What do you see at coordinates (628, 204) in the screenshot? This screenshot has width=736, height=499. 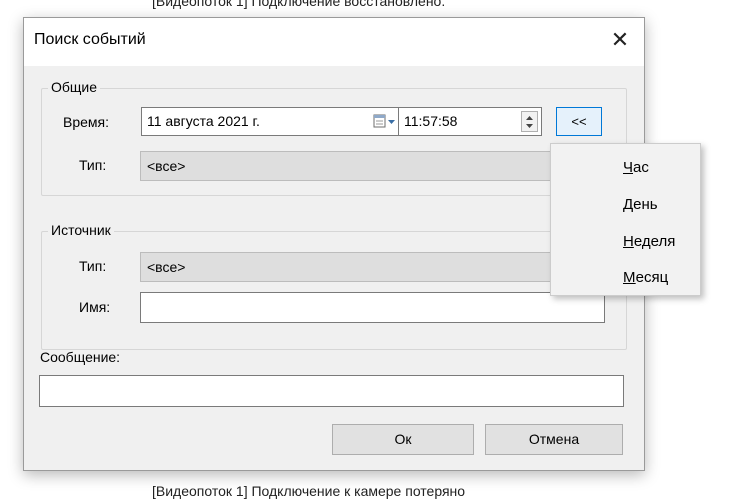 I see `menu-item-accelerator: Д` at bounding box center [628, 204].